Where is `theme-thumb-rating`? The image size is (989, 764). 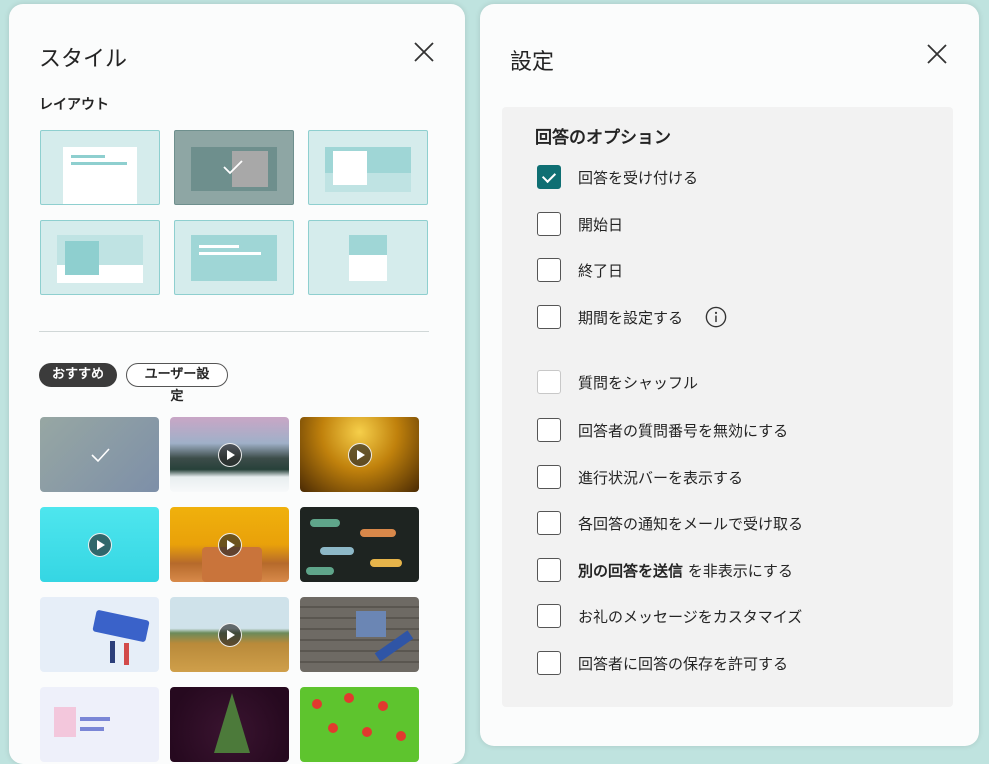
theme-thumb-rating is located at coordinates (99, 634).